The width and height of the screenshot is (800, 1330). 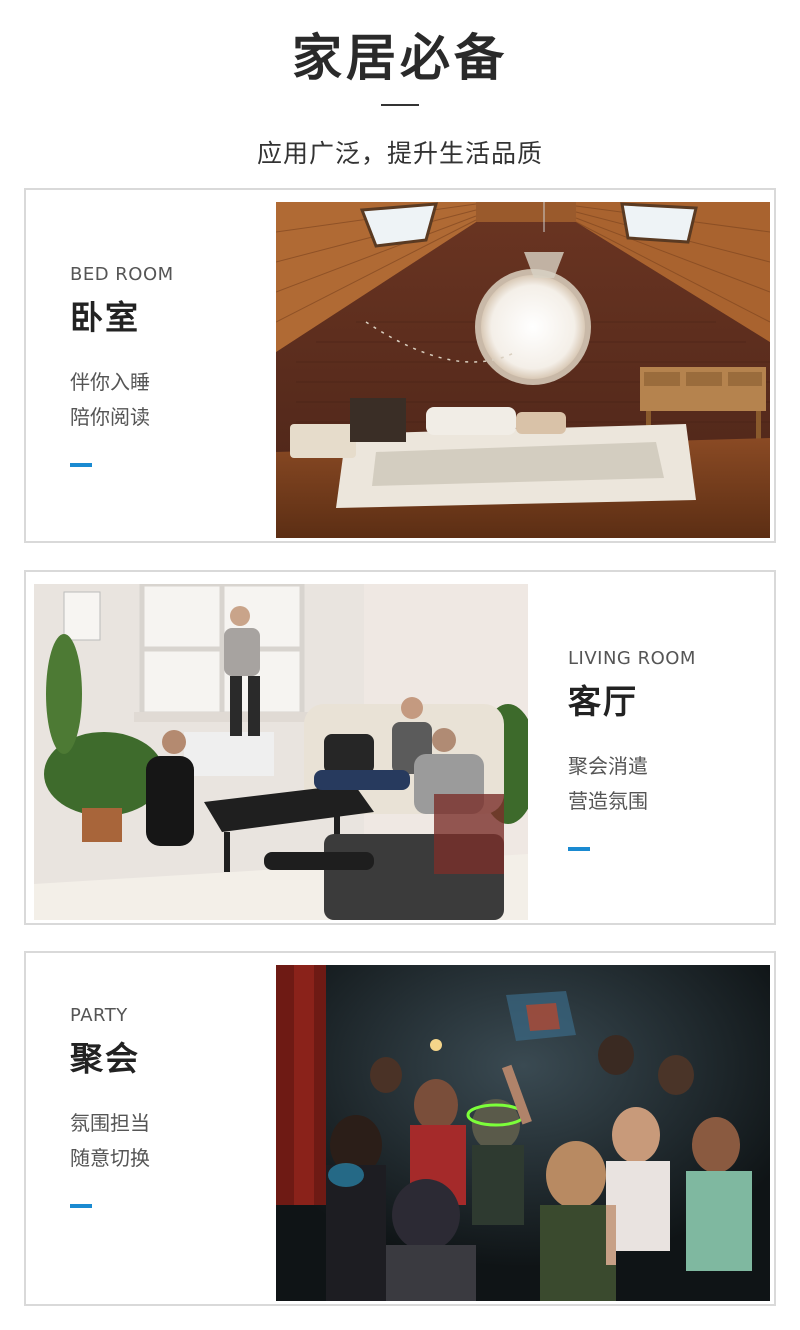 I want to click on section-description: 氛围担当 随意切换, so click(x=170, y=1141).